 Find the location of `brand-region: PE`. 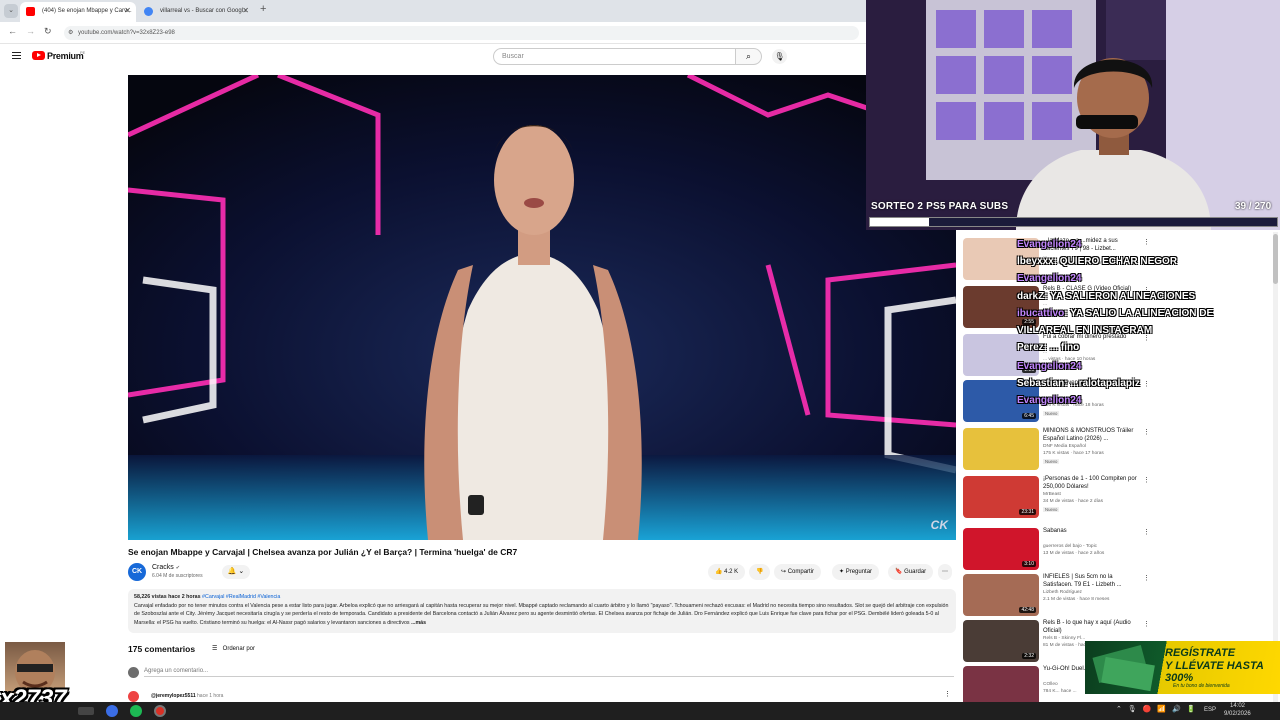

brand-region: PE is located at coordinates (83, 52).